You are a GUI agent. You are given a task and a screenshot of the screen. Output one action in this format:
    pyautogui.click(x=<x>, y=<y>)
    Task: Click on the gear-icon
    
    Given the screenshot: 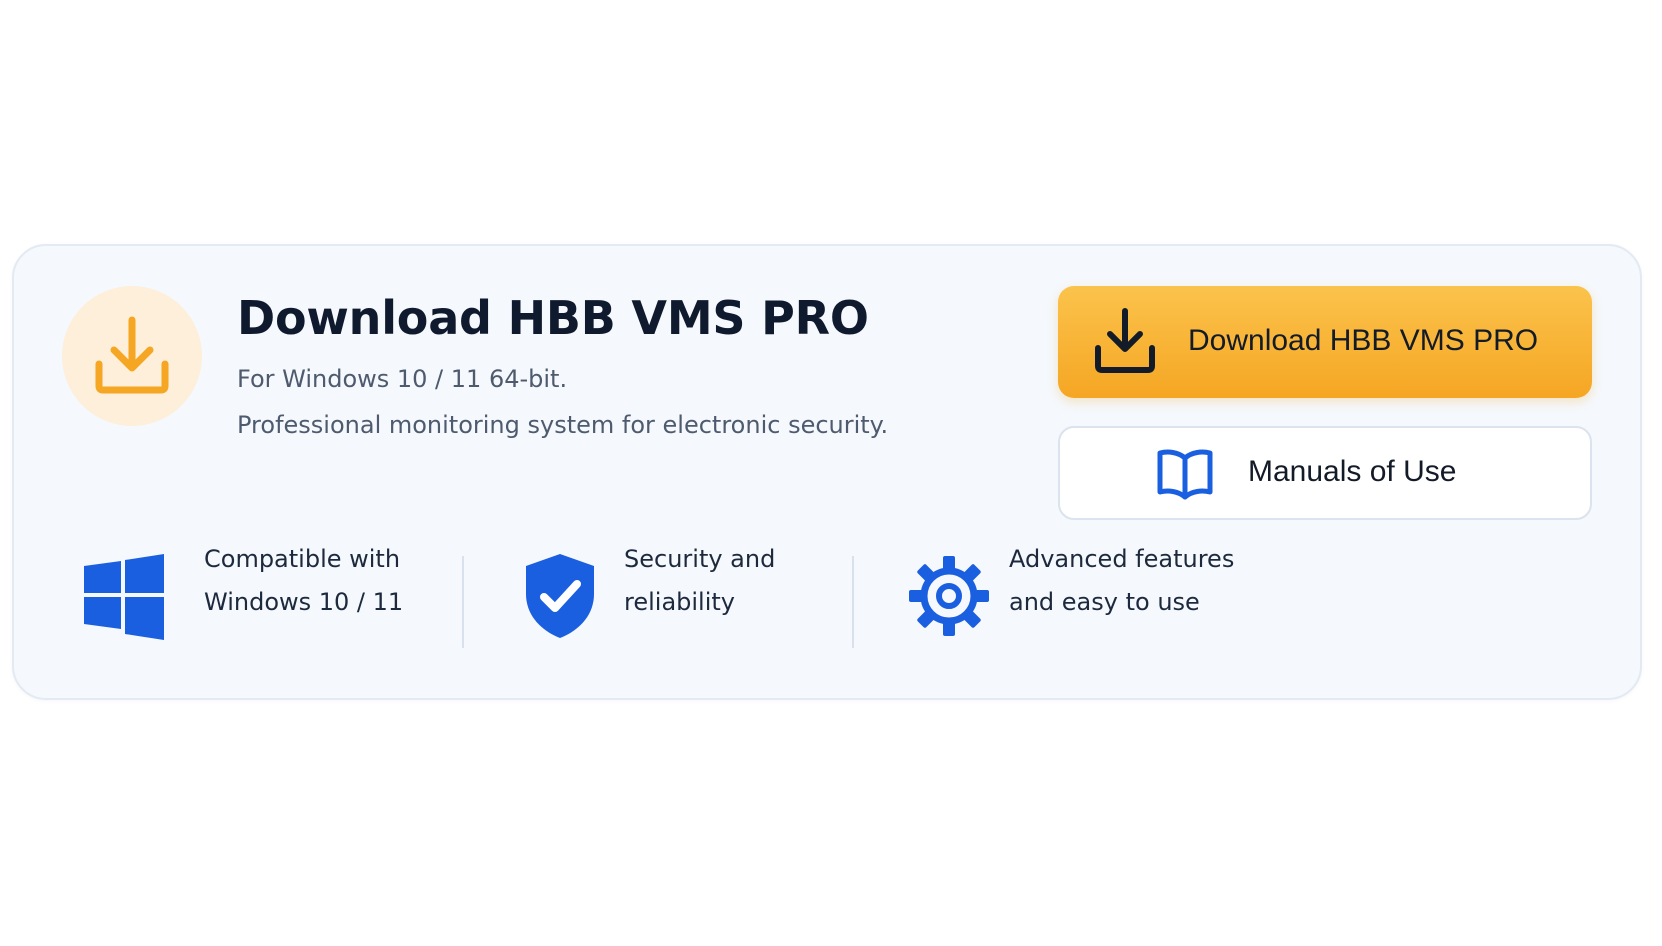 What is the action you would take?
    pyautogui.click(x=949, y=598)
    